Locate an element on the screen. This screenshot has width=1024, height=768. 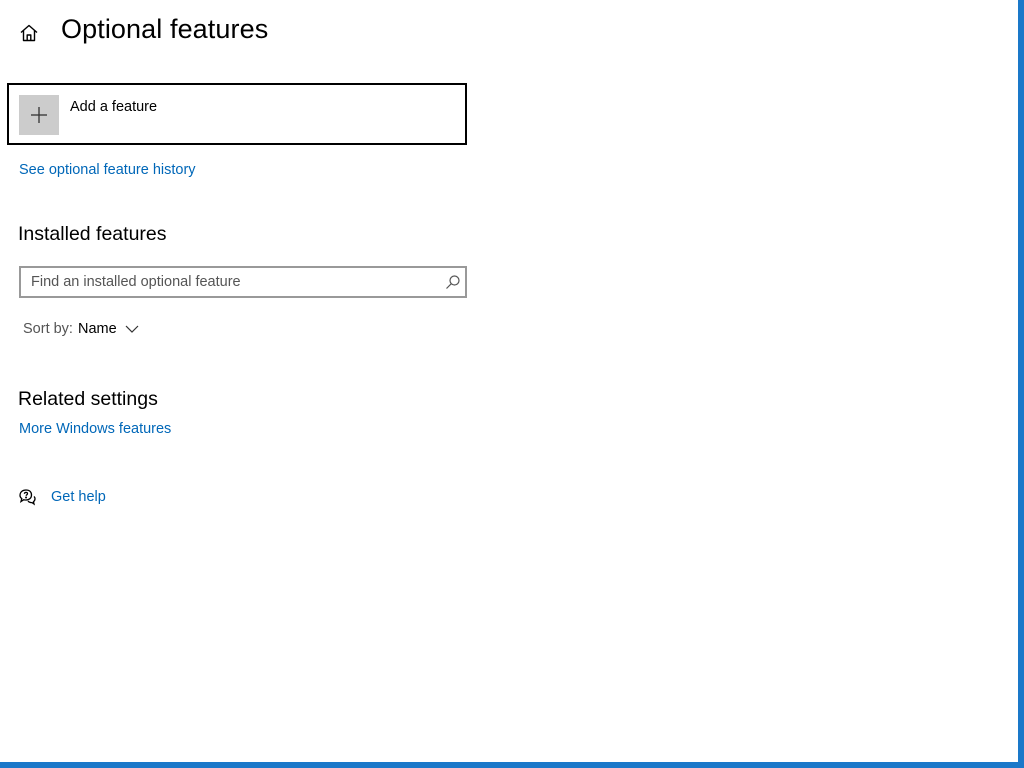
search-icon is located at coordinates (453, 282).